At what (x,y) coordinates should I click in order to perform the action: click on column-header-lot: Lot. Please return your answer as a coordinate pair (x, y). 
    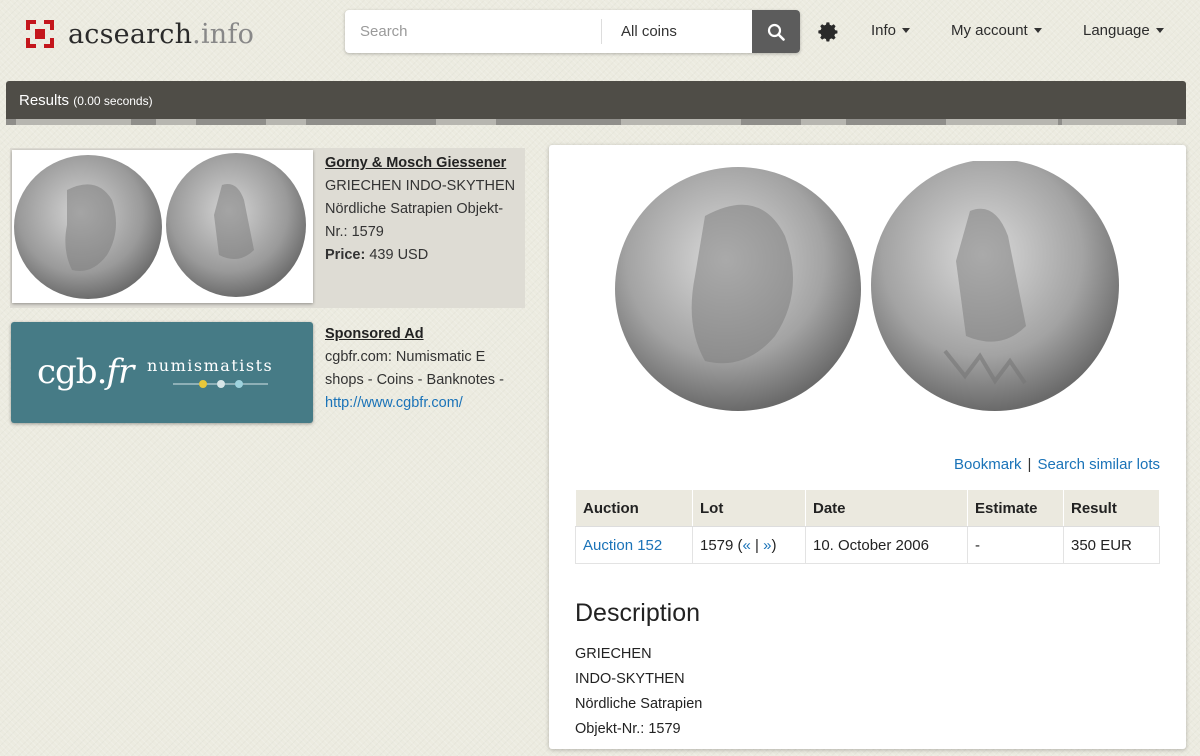
    Looking at the image, I should click on (749, 508).